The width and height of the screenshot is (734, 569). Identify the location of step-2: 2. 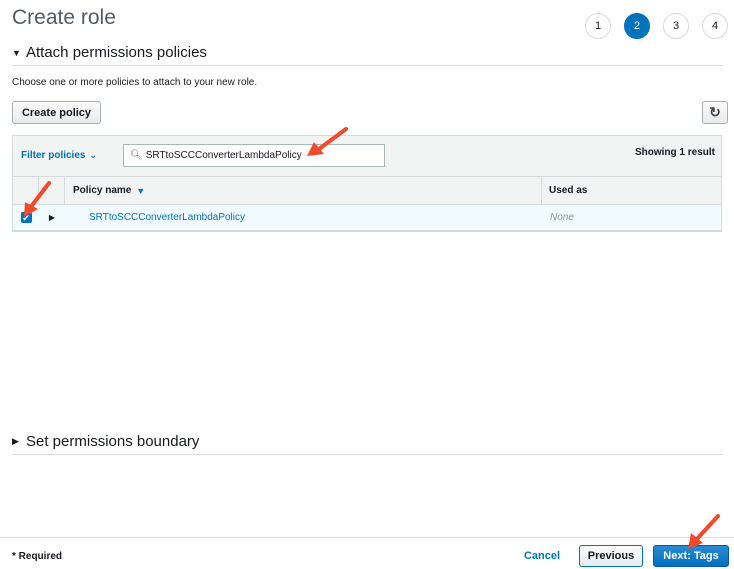
(637, 26).